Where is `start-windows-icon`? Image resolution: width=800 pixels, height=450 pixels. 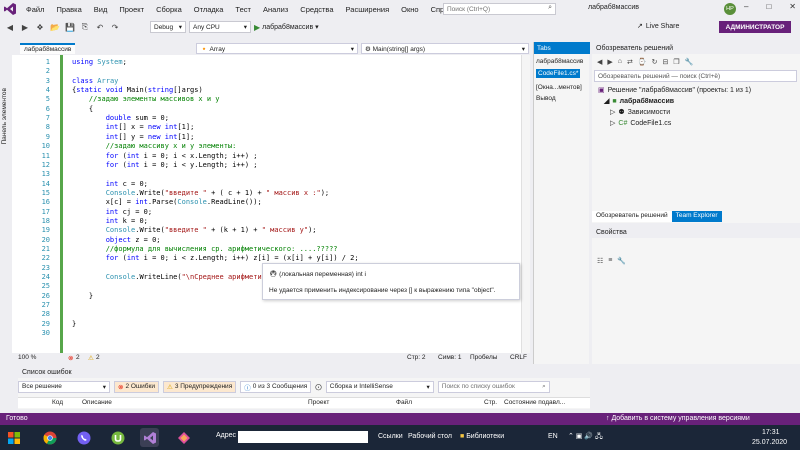 start-windows-icon is located at coordinates (13, 437).